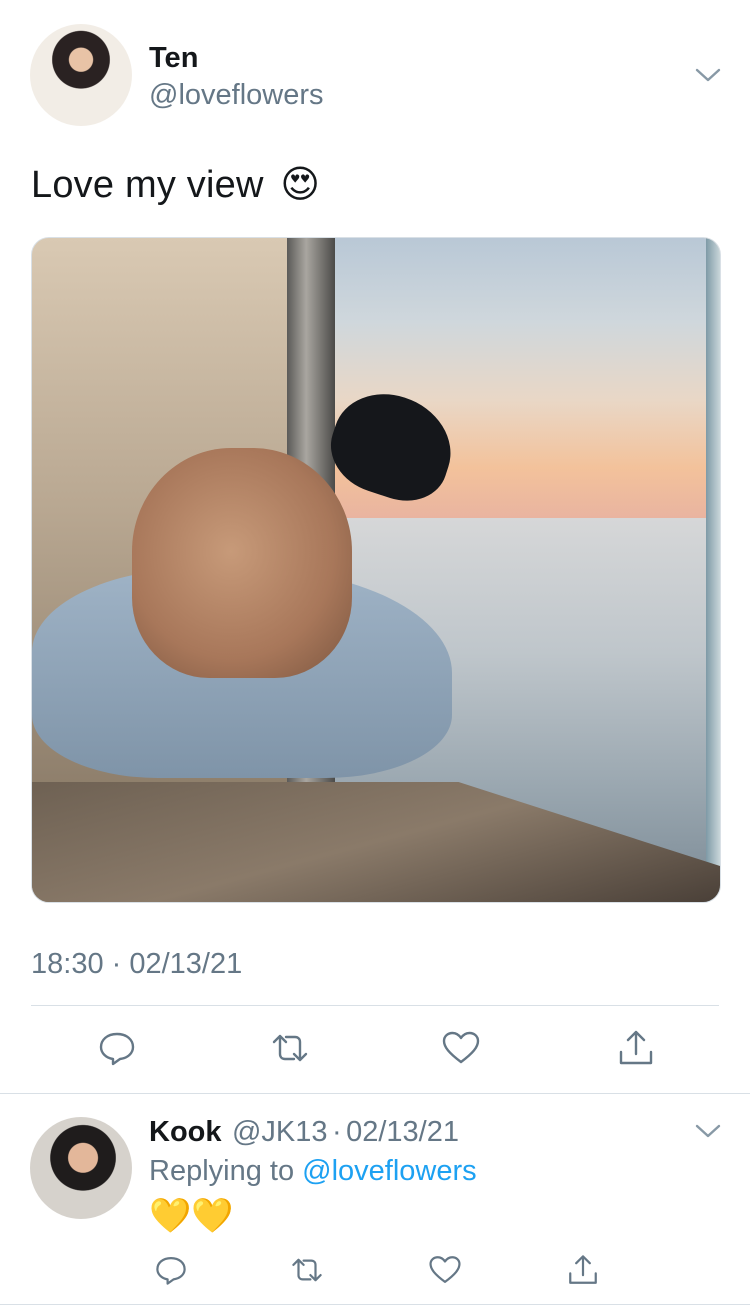 This screenshot has height=1306, width=750. Describe the element at coordinates (185, 1132) in the screenshot. I see `reply-author-name: Kook` at that location.